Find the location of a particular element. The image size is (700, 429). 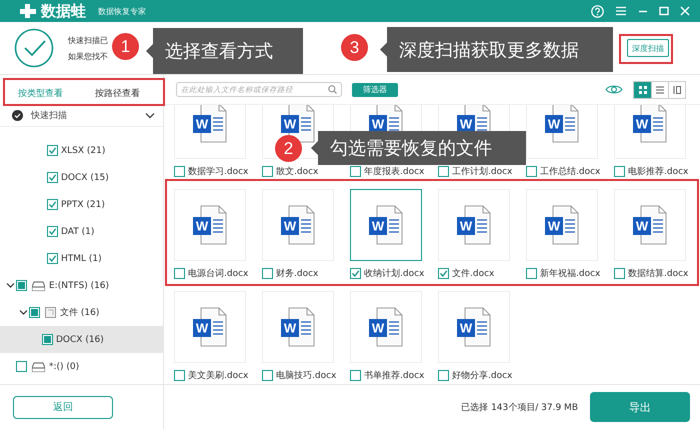

file-name: 电源台词.docx is located at coordinates (218, 274).